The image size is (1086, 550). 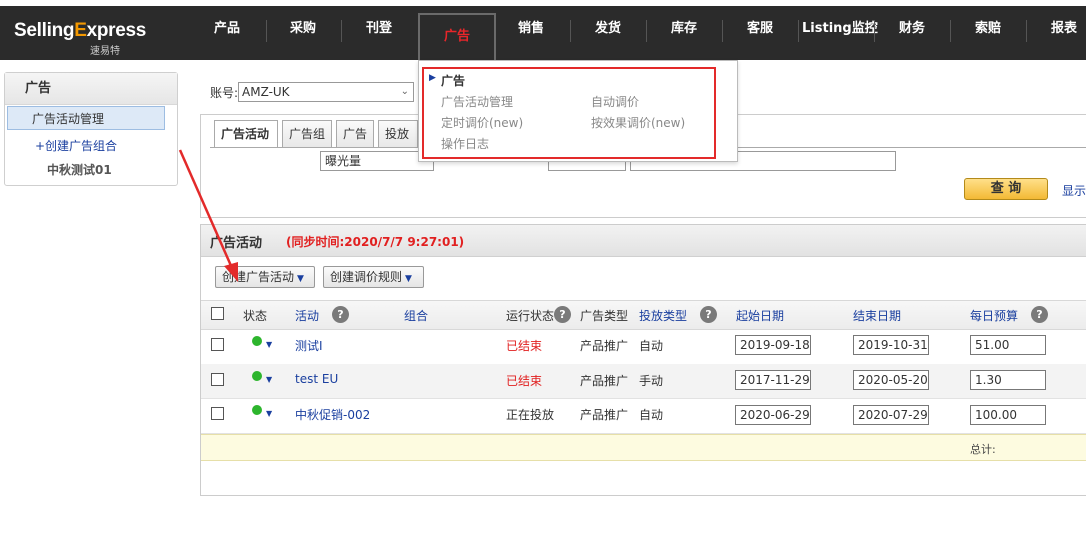 What do you see at coordinates (377, 161) in the screenshot?
I see `metric-select: 曝光量` at bounding box center [377, 161].